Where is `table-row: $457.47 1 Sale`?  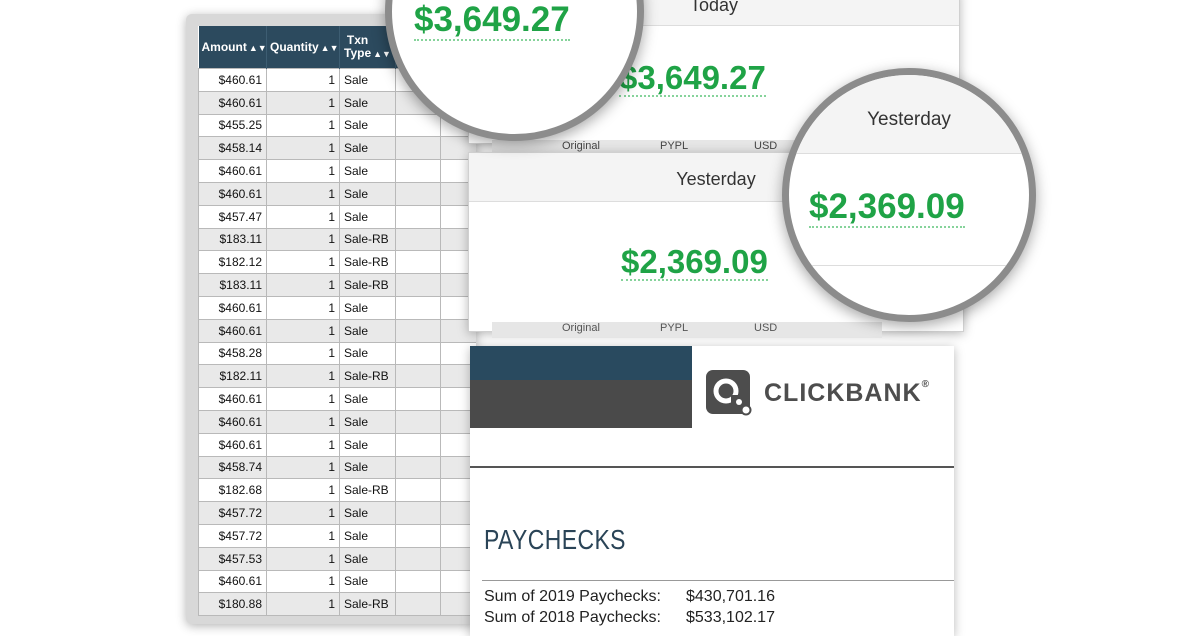
table-row: $457.47 1 Sale is located at coordinates (337, 216).